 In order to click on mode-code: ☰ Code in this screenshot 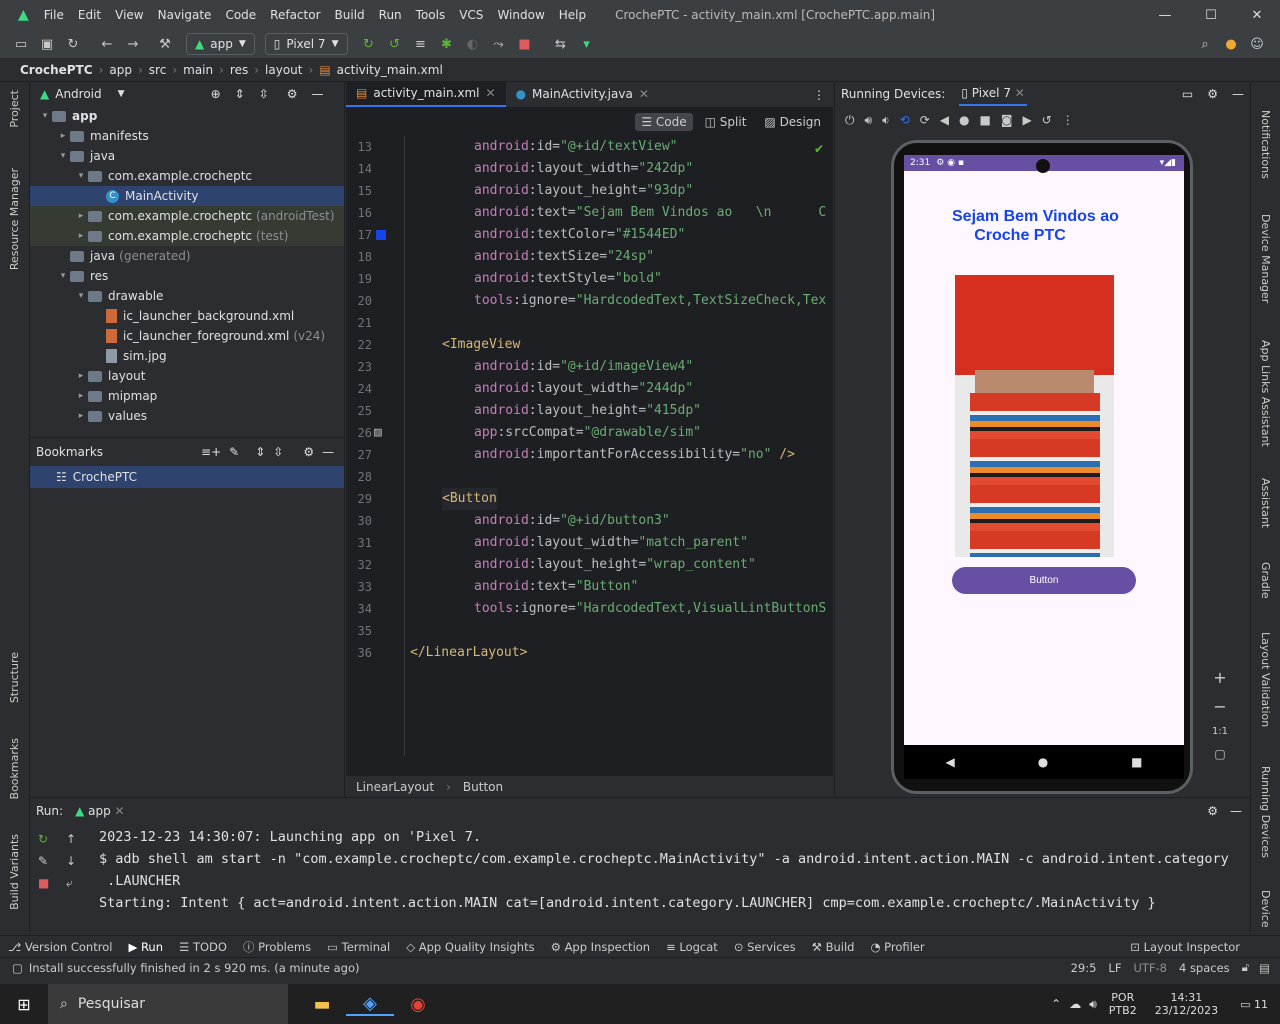, I will do `click(664, 122)`.